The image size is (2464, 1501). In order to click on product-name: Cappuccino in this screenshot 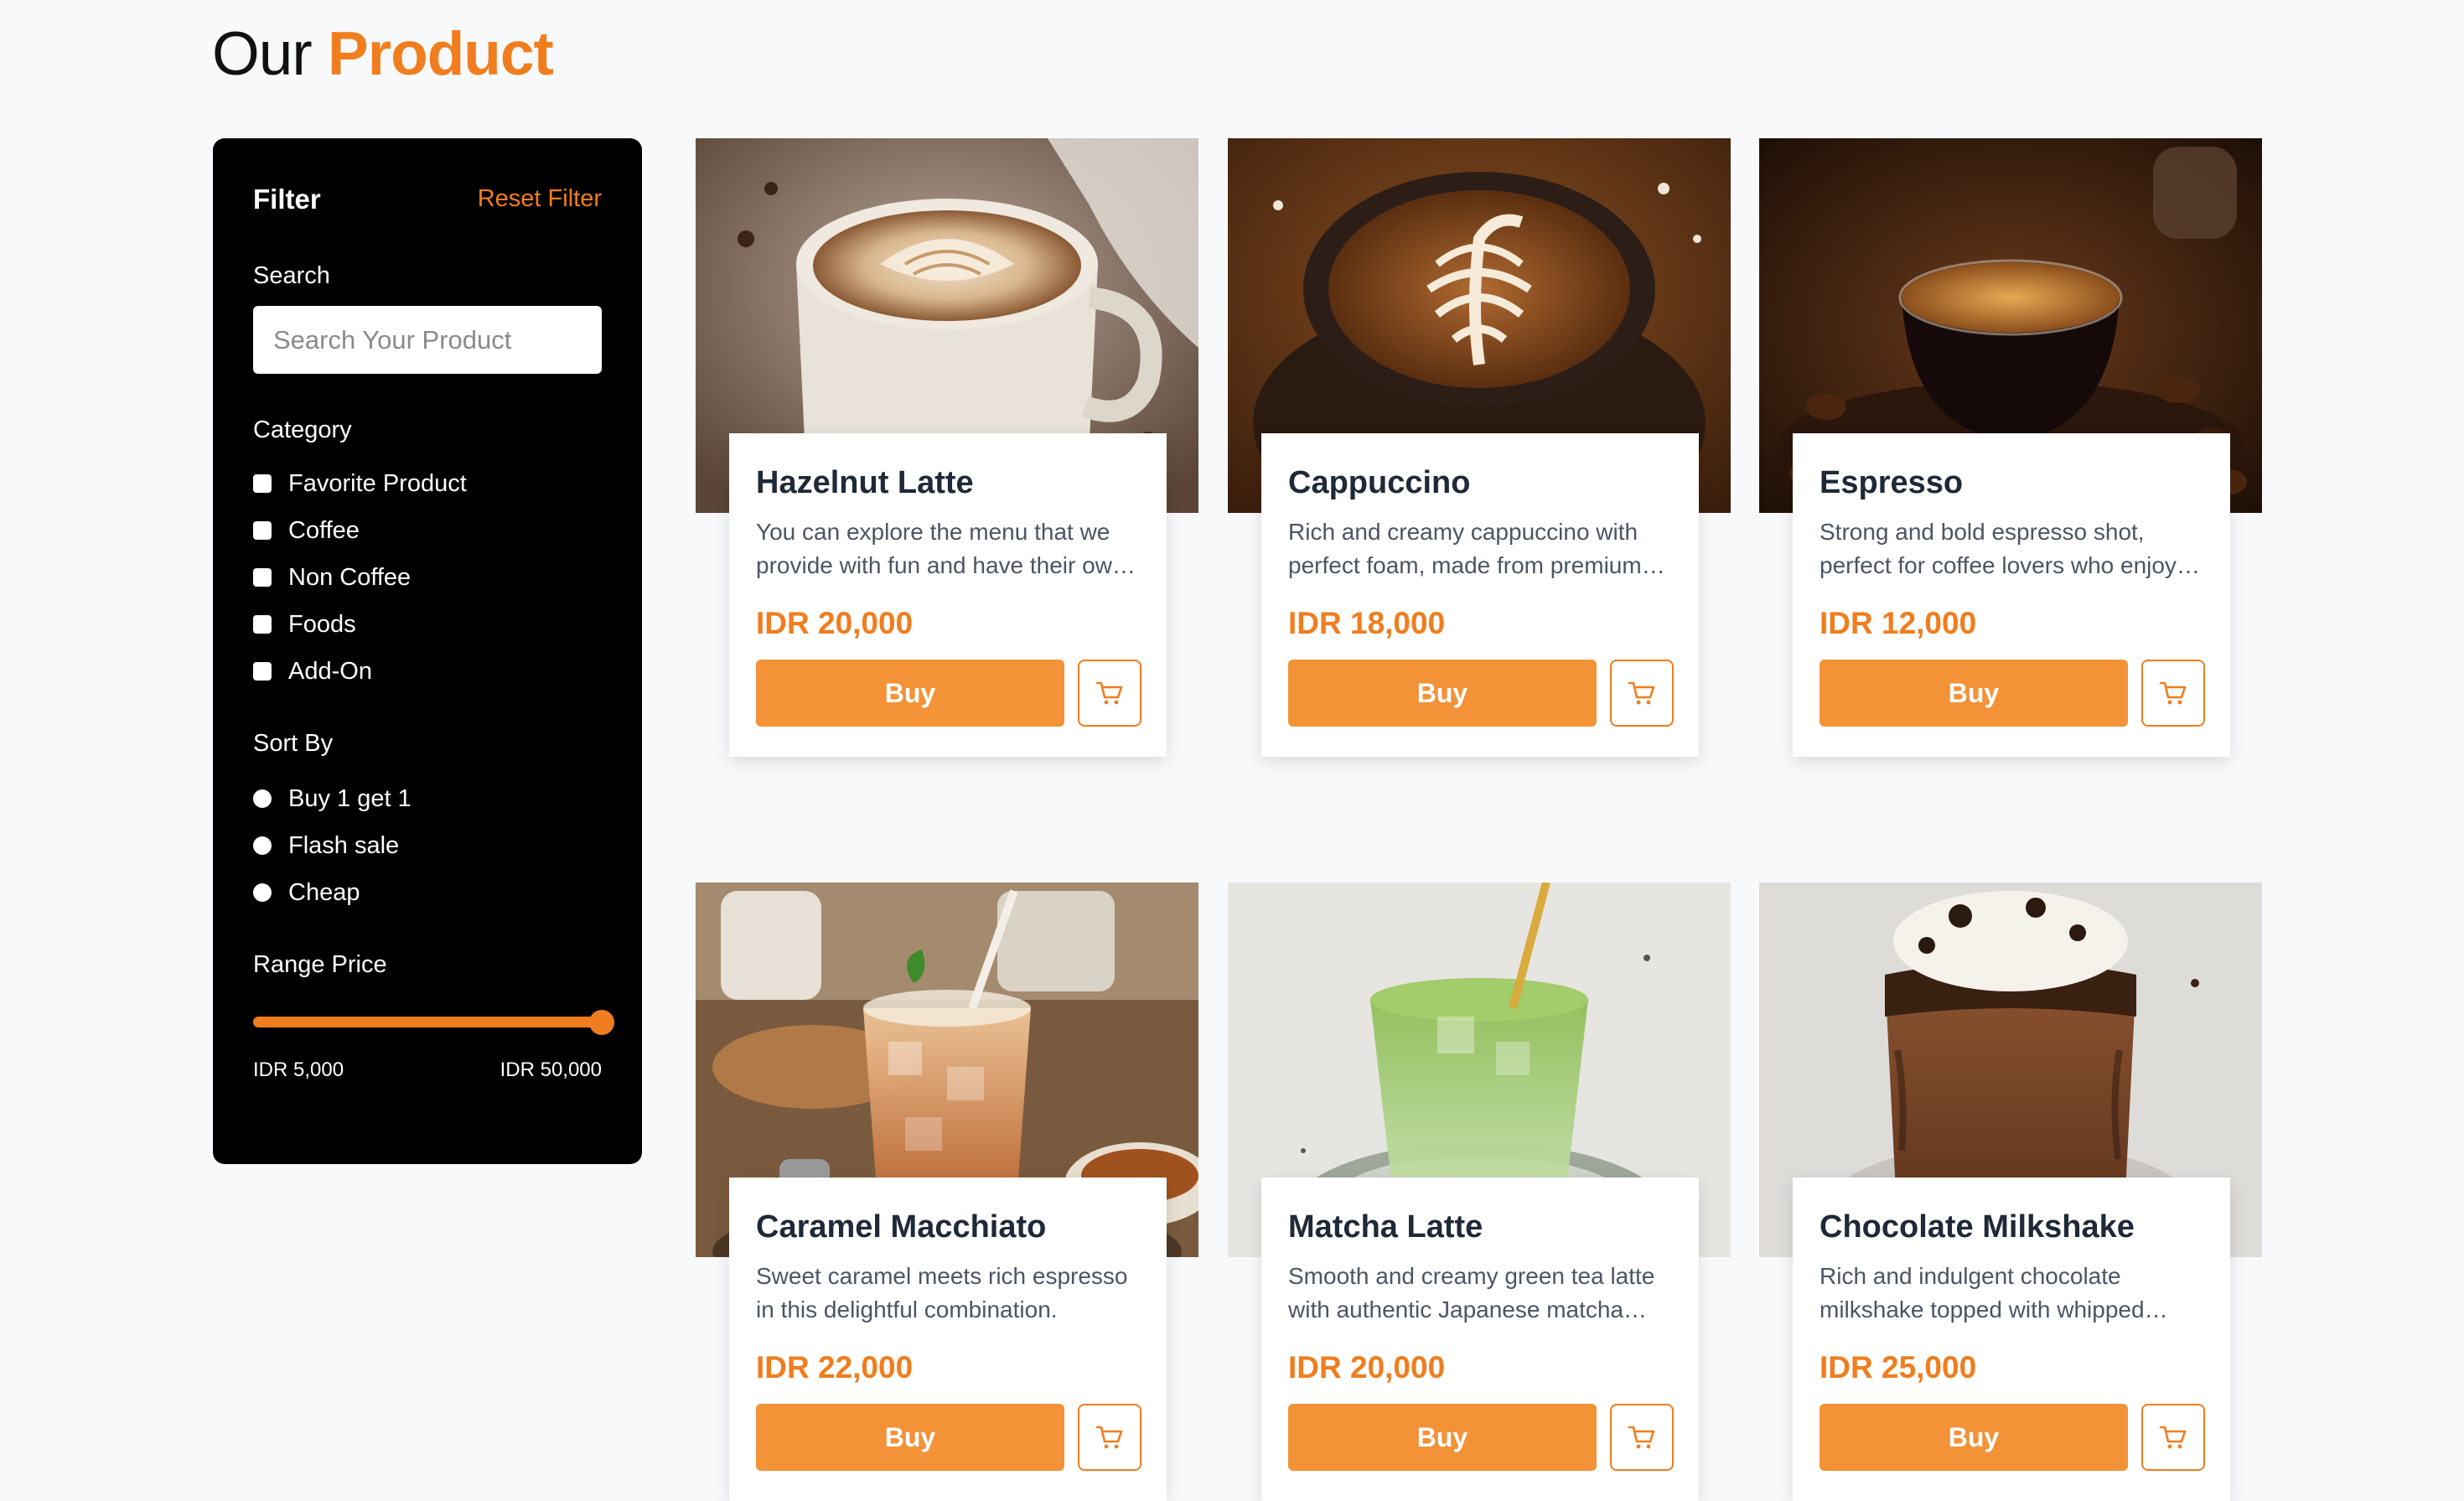, I will do `click(1379, 483)`.